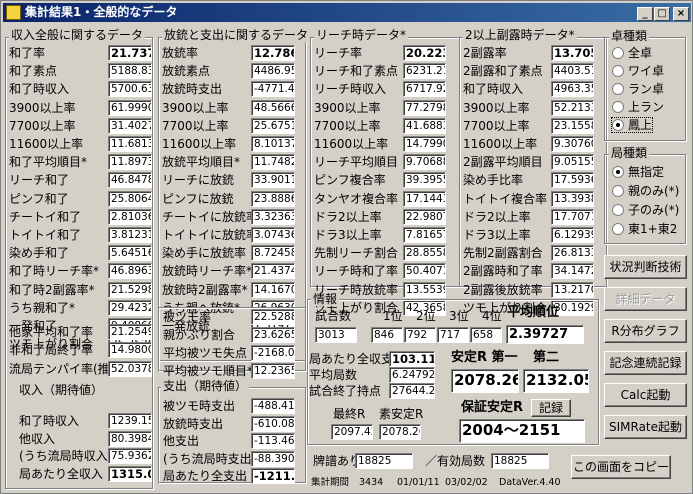 The height and width of the screenshot is (494, 693). Describe the element at coordinates (503, 289) in the screenshot. I see `col4-label: 2副露後放銃率` at that location.